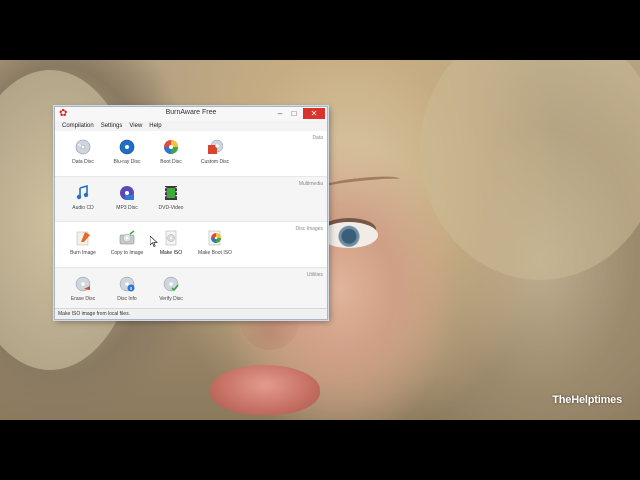 This screenshot has height=480, width=640. What do you see at coordinates (127, 253) in the screenshot?
I see `copy-to-image-label: Copy to Image` at bounding box center [127, 253].